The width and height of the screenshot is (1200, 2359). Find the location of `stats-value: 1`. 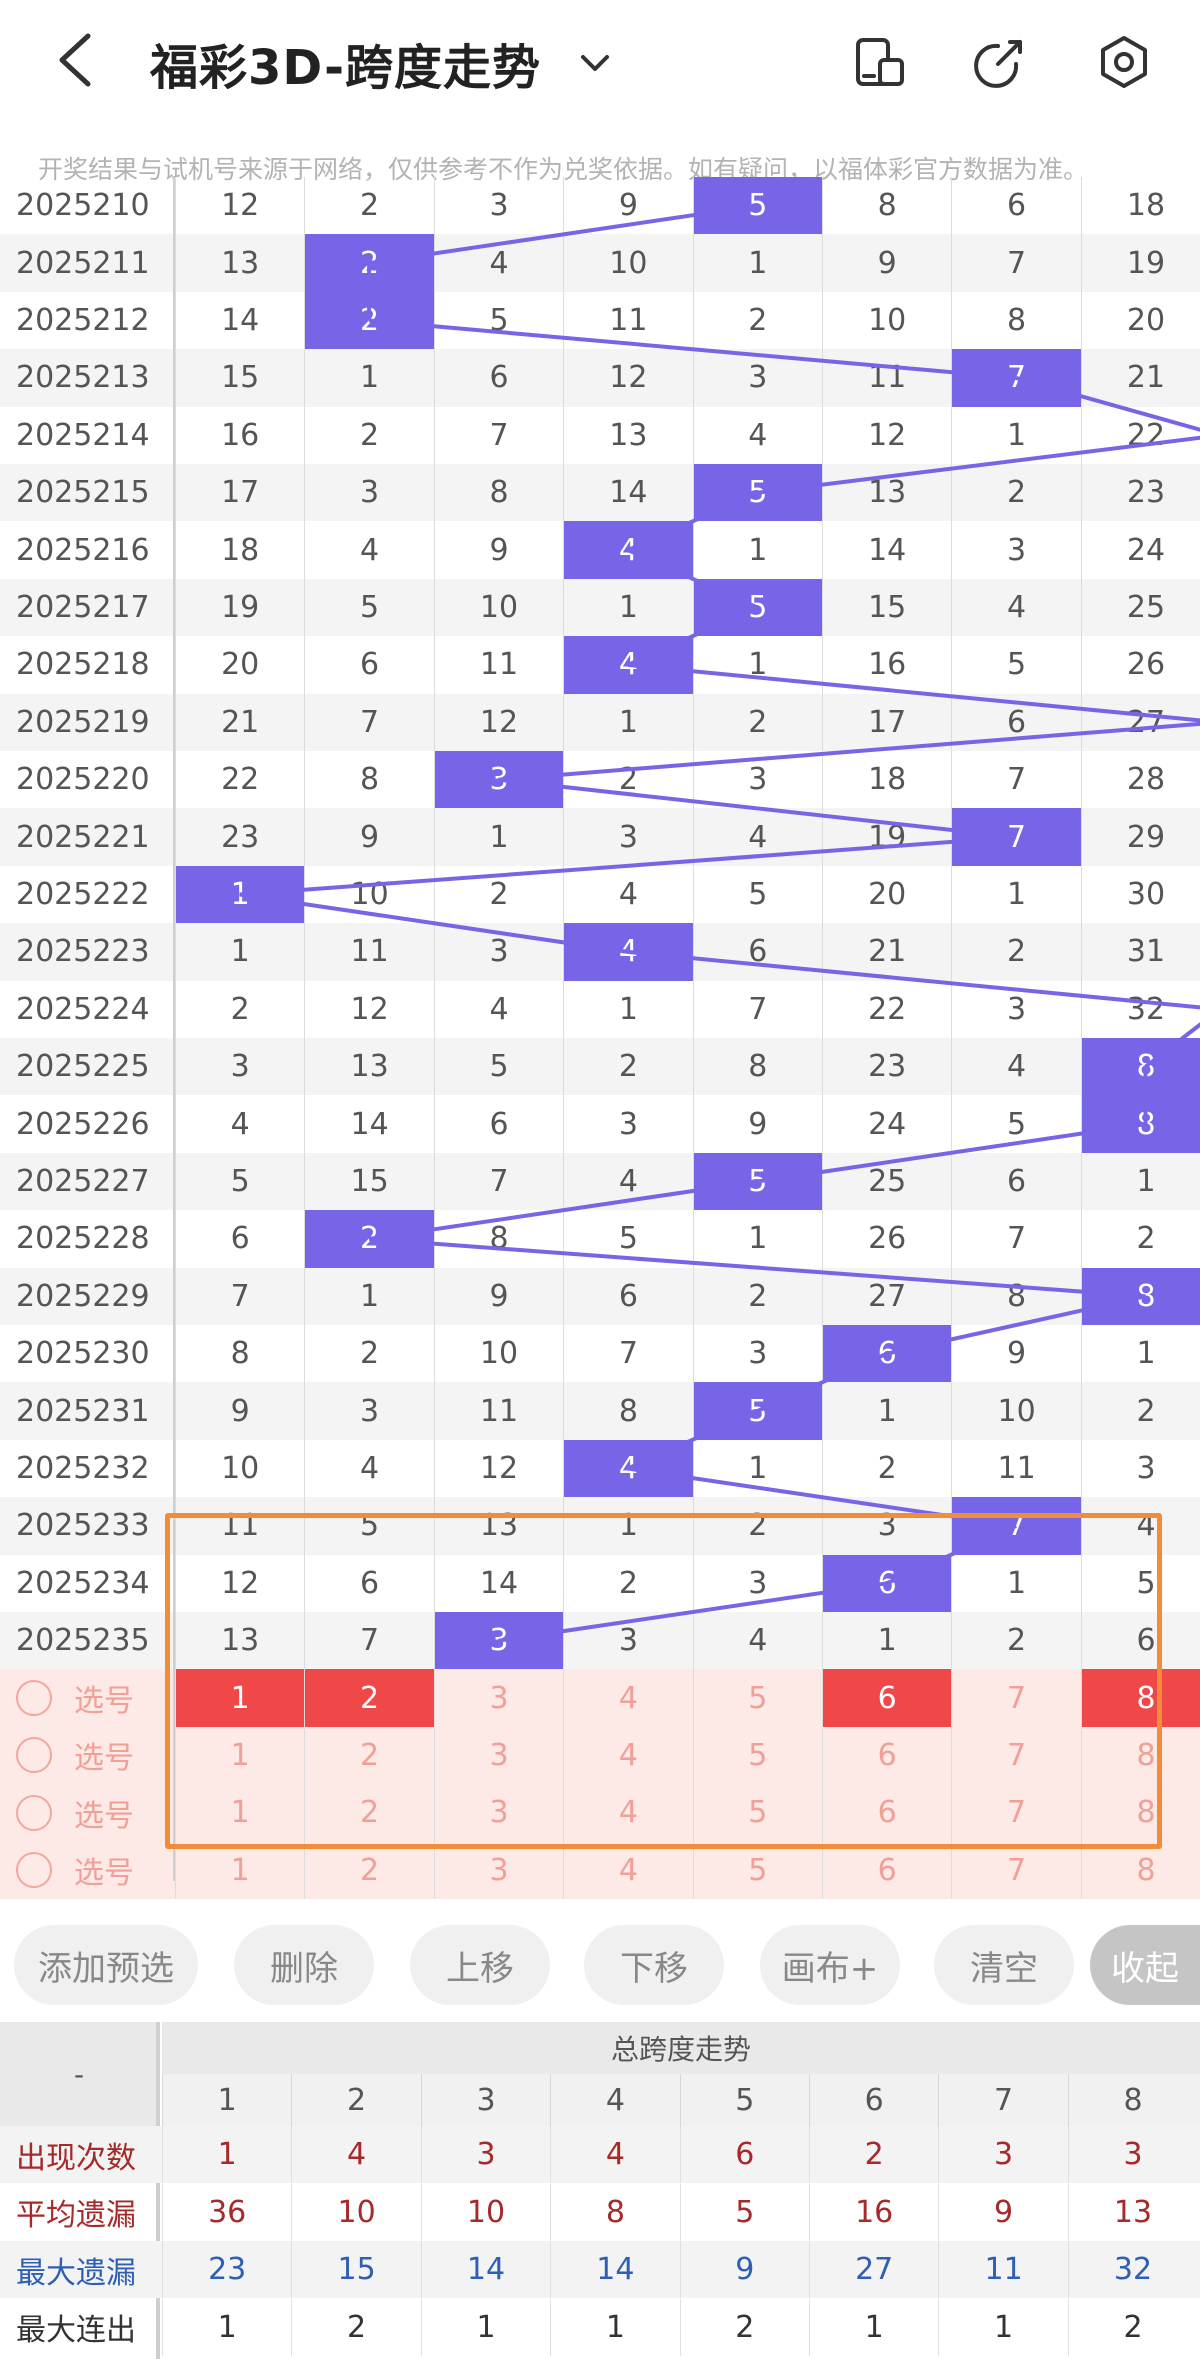

stats-value: 1 is located at coordinates (226, 2327).